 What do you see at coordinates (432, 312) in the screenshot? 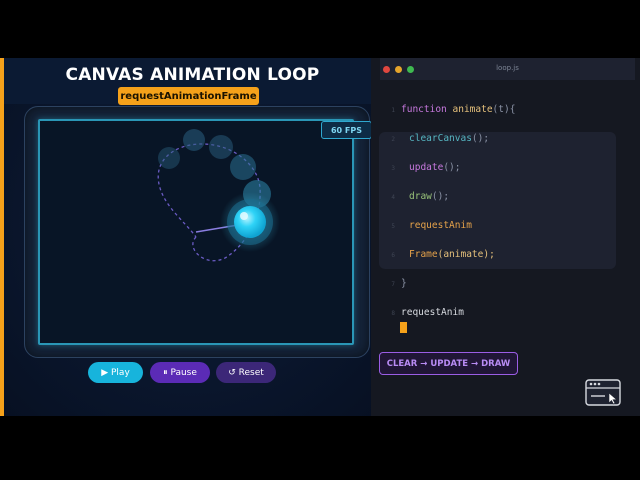
I see `code-line-trailing: requestAnim` at bounding box center [432, 312].